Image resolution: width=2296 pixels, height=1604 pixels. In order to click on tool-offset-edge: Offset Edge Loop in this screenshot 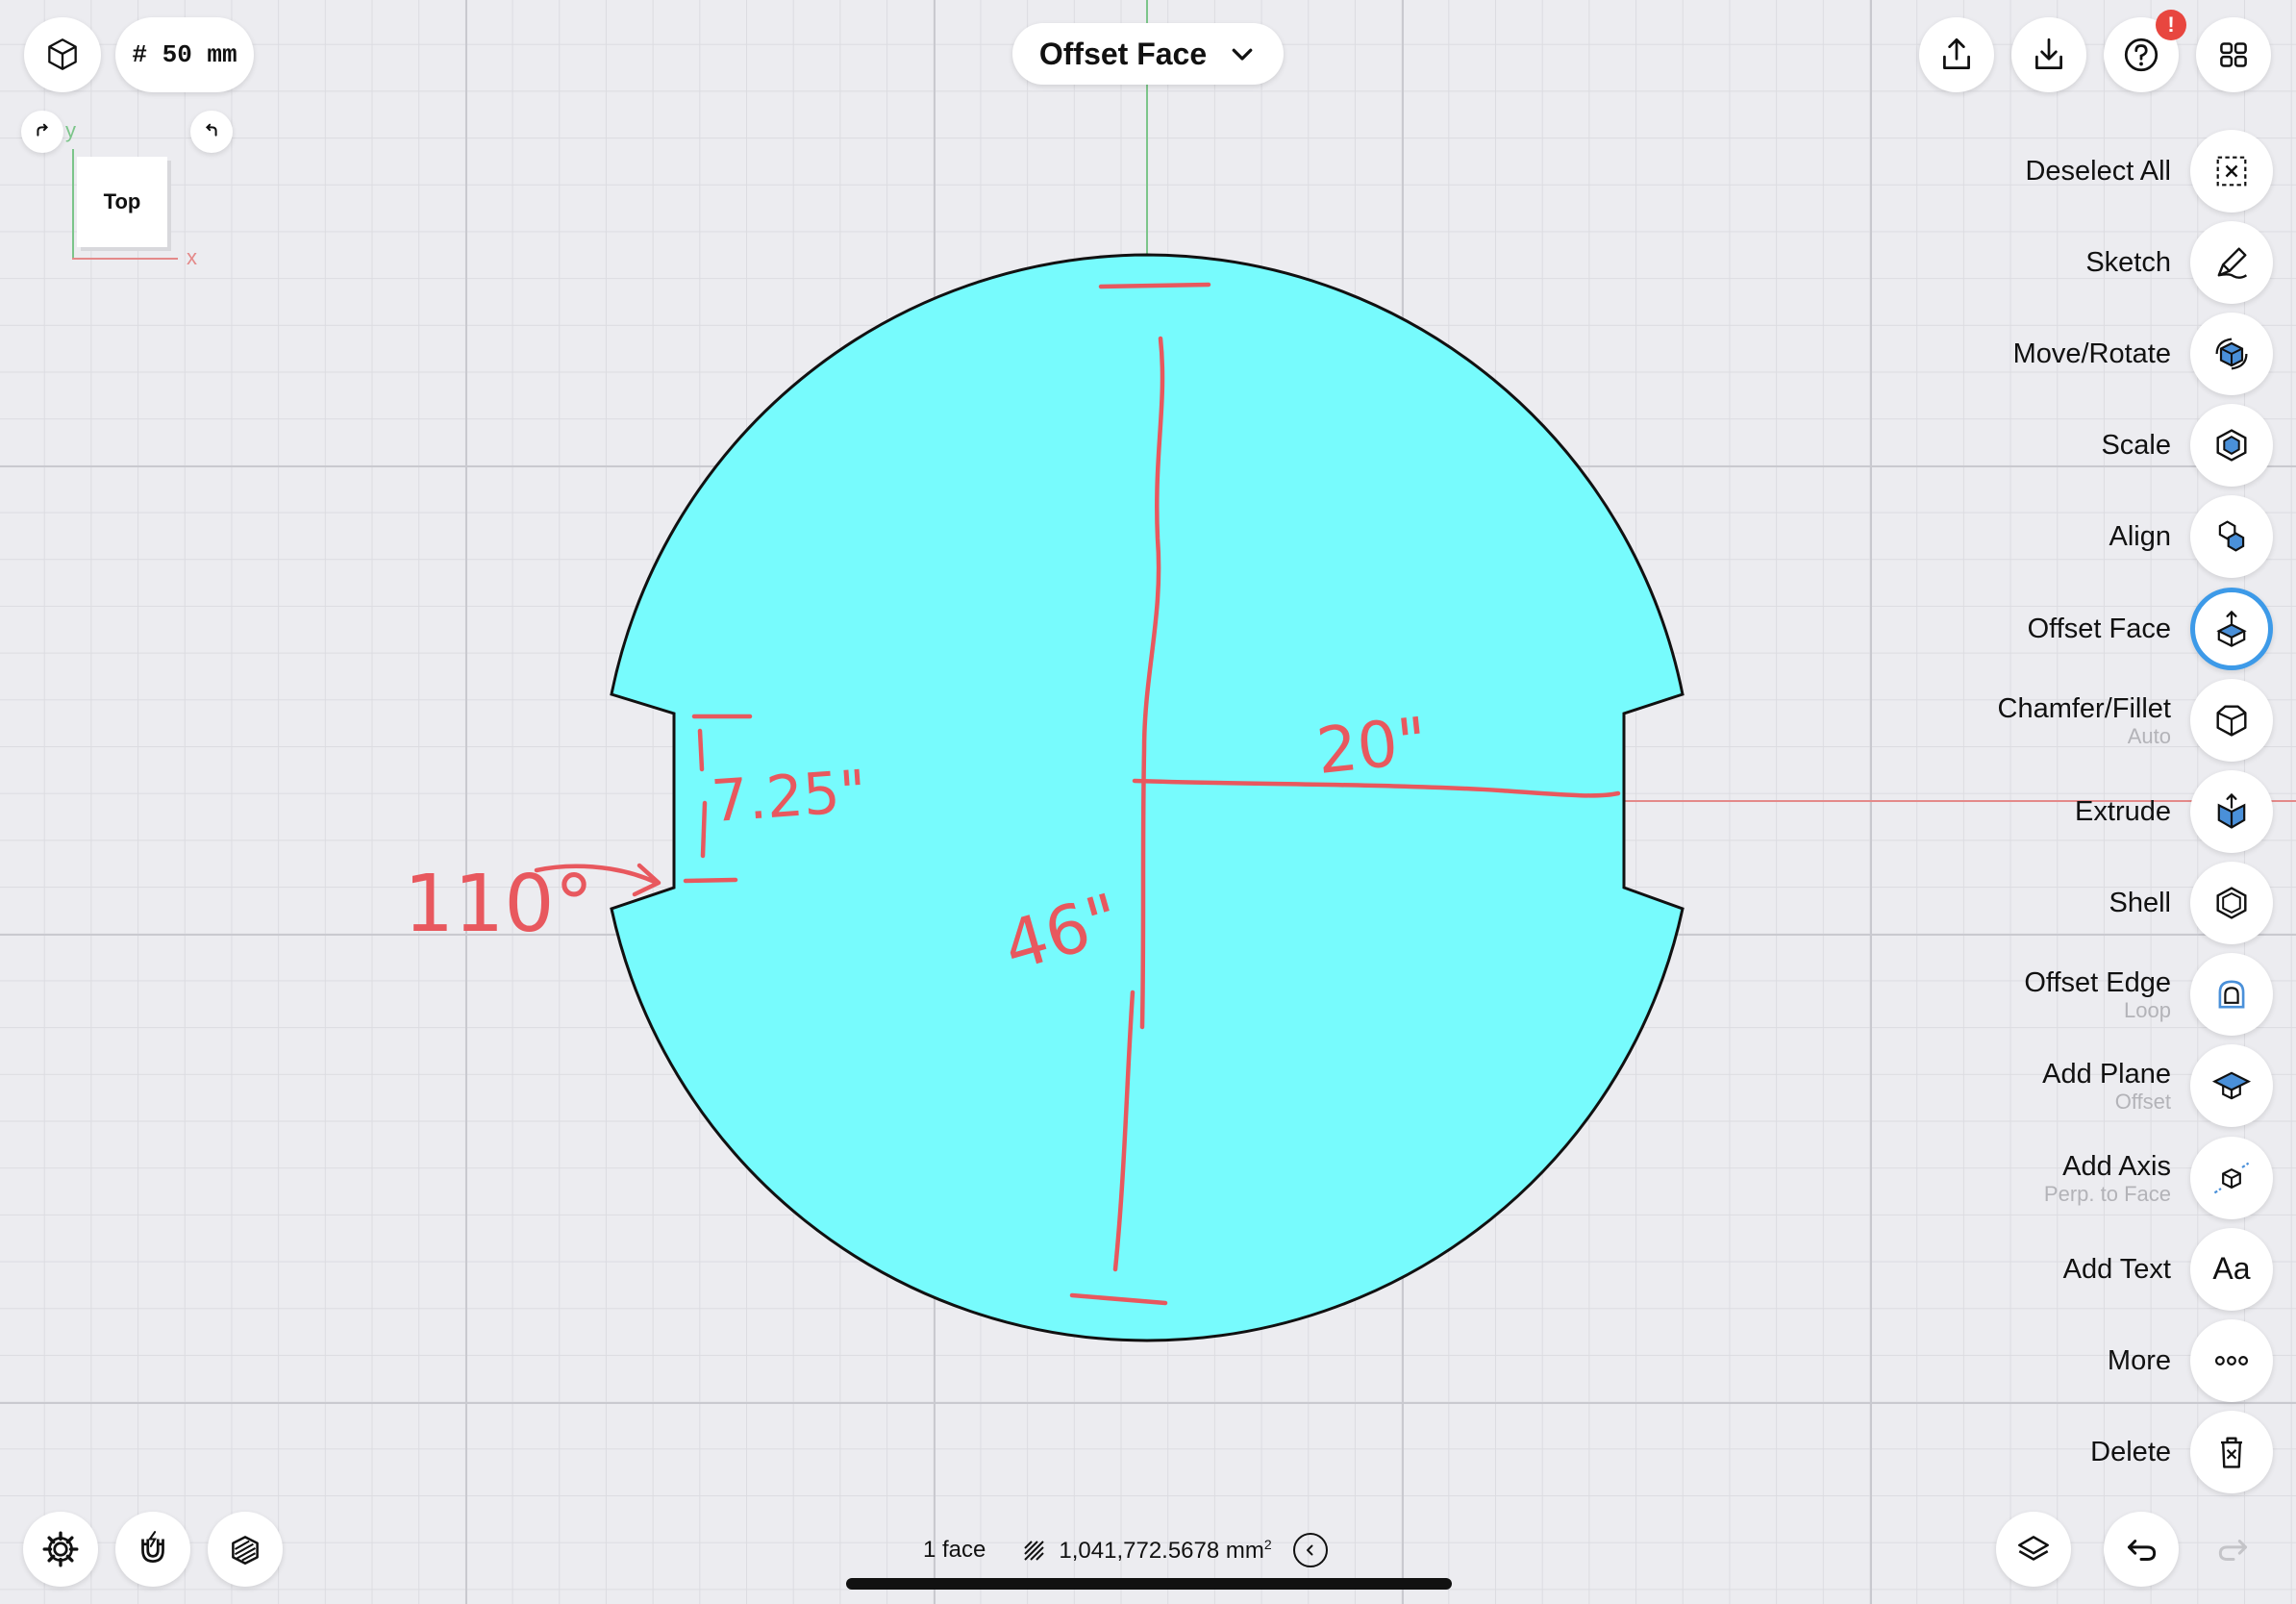, I will do `click(2071, 994)`.